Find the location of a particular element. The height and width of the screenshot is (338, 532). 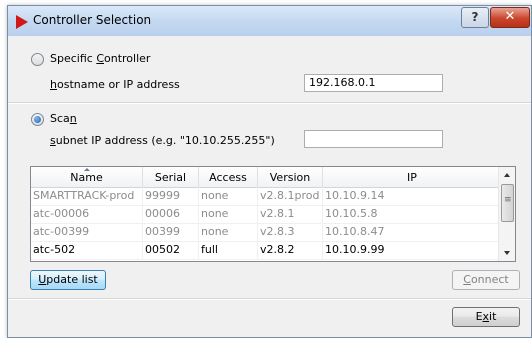

cell-ip: 10.10.9.14 is located at coordinates (412, 196).